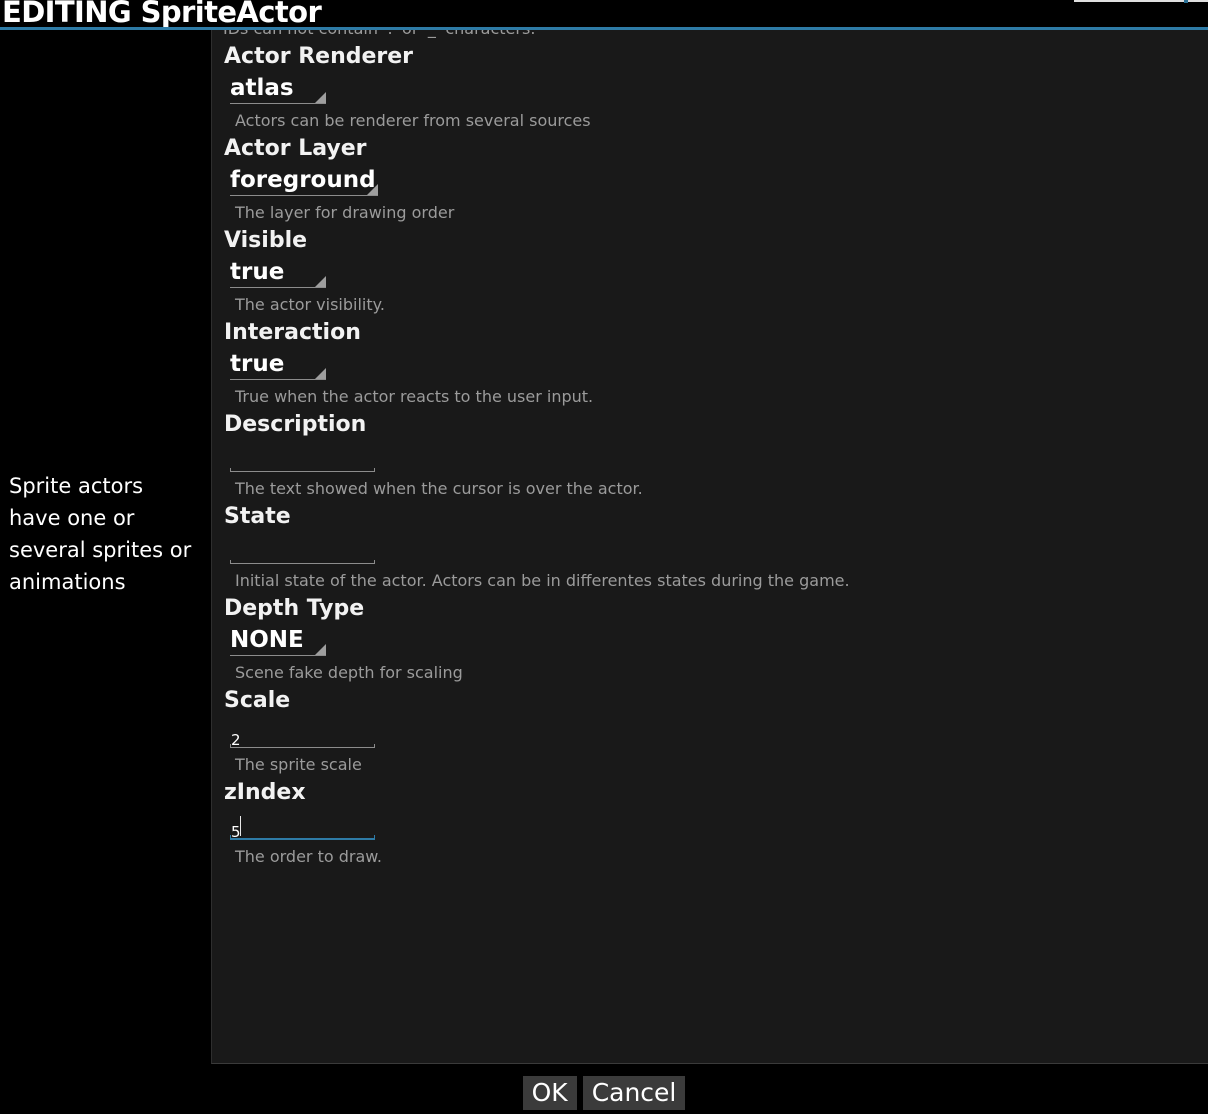  Describe the element at coordinates (257, 516) in the screenshot. I see `property-label: State` at that location.